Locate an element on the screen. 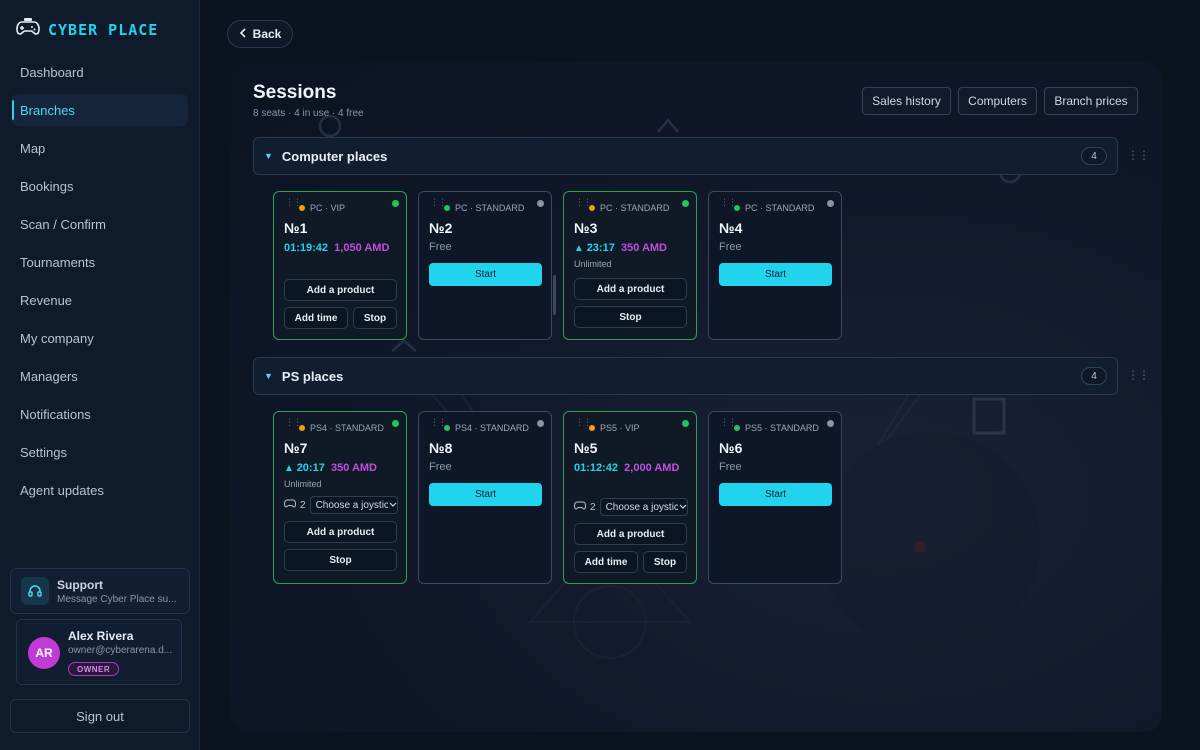 Image resolution: width=1200 pixels, height=750 pixels. seat-type-label: PS5 · STANDARD is located at coordinates (782, 428).